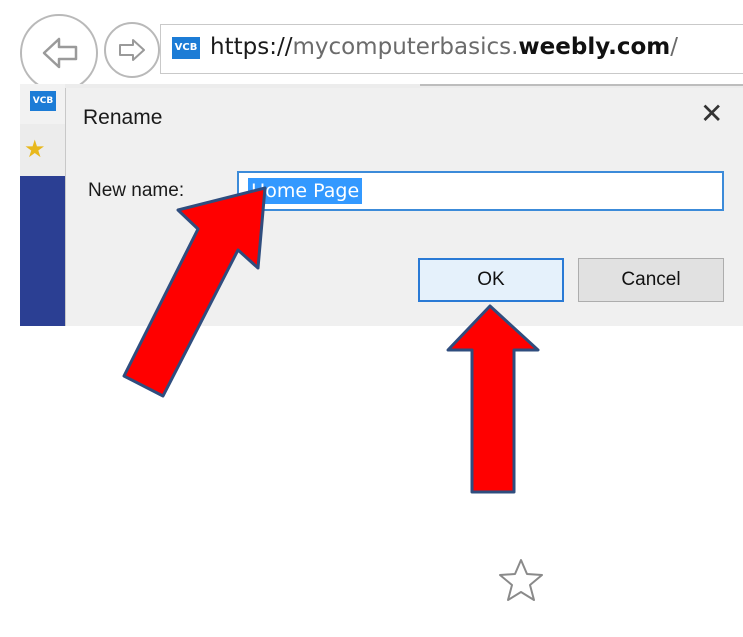  What do you see at coordinates (493, 399) in the screenshot?
I see `vertical-arrow` at bounding box center [493, 399].